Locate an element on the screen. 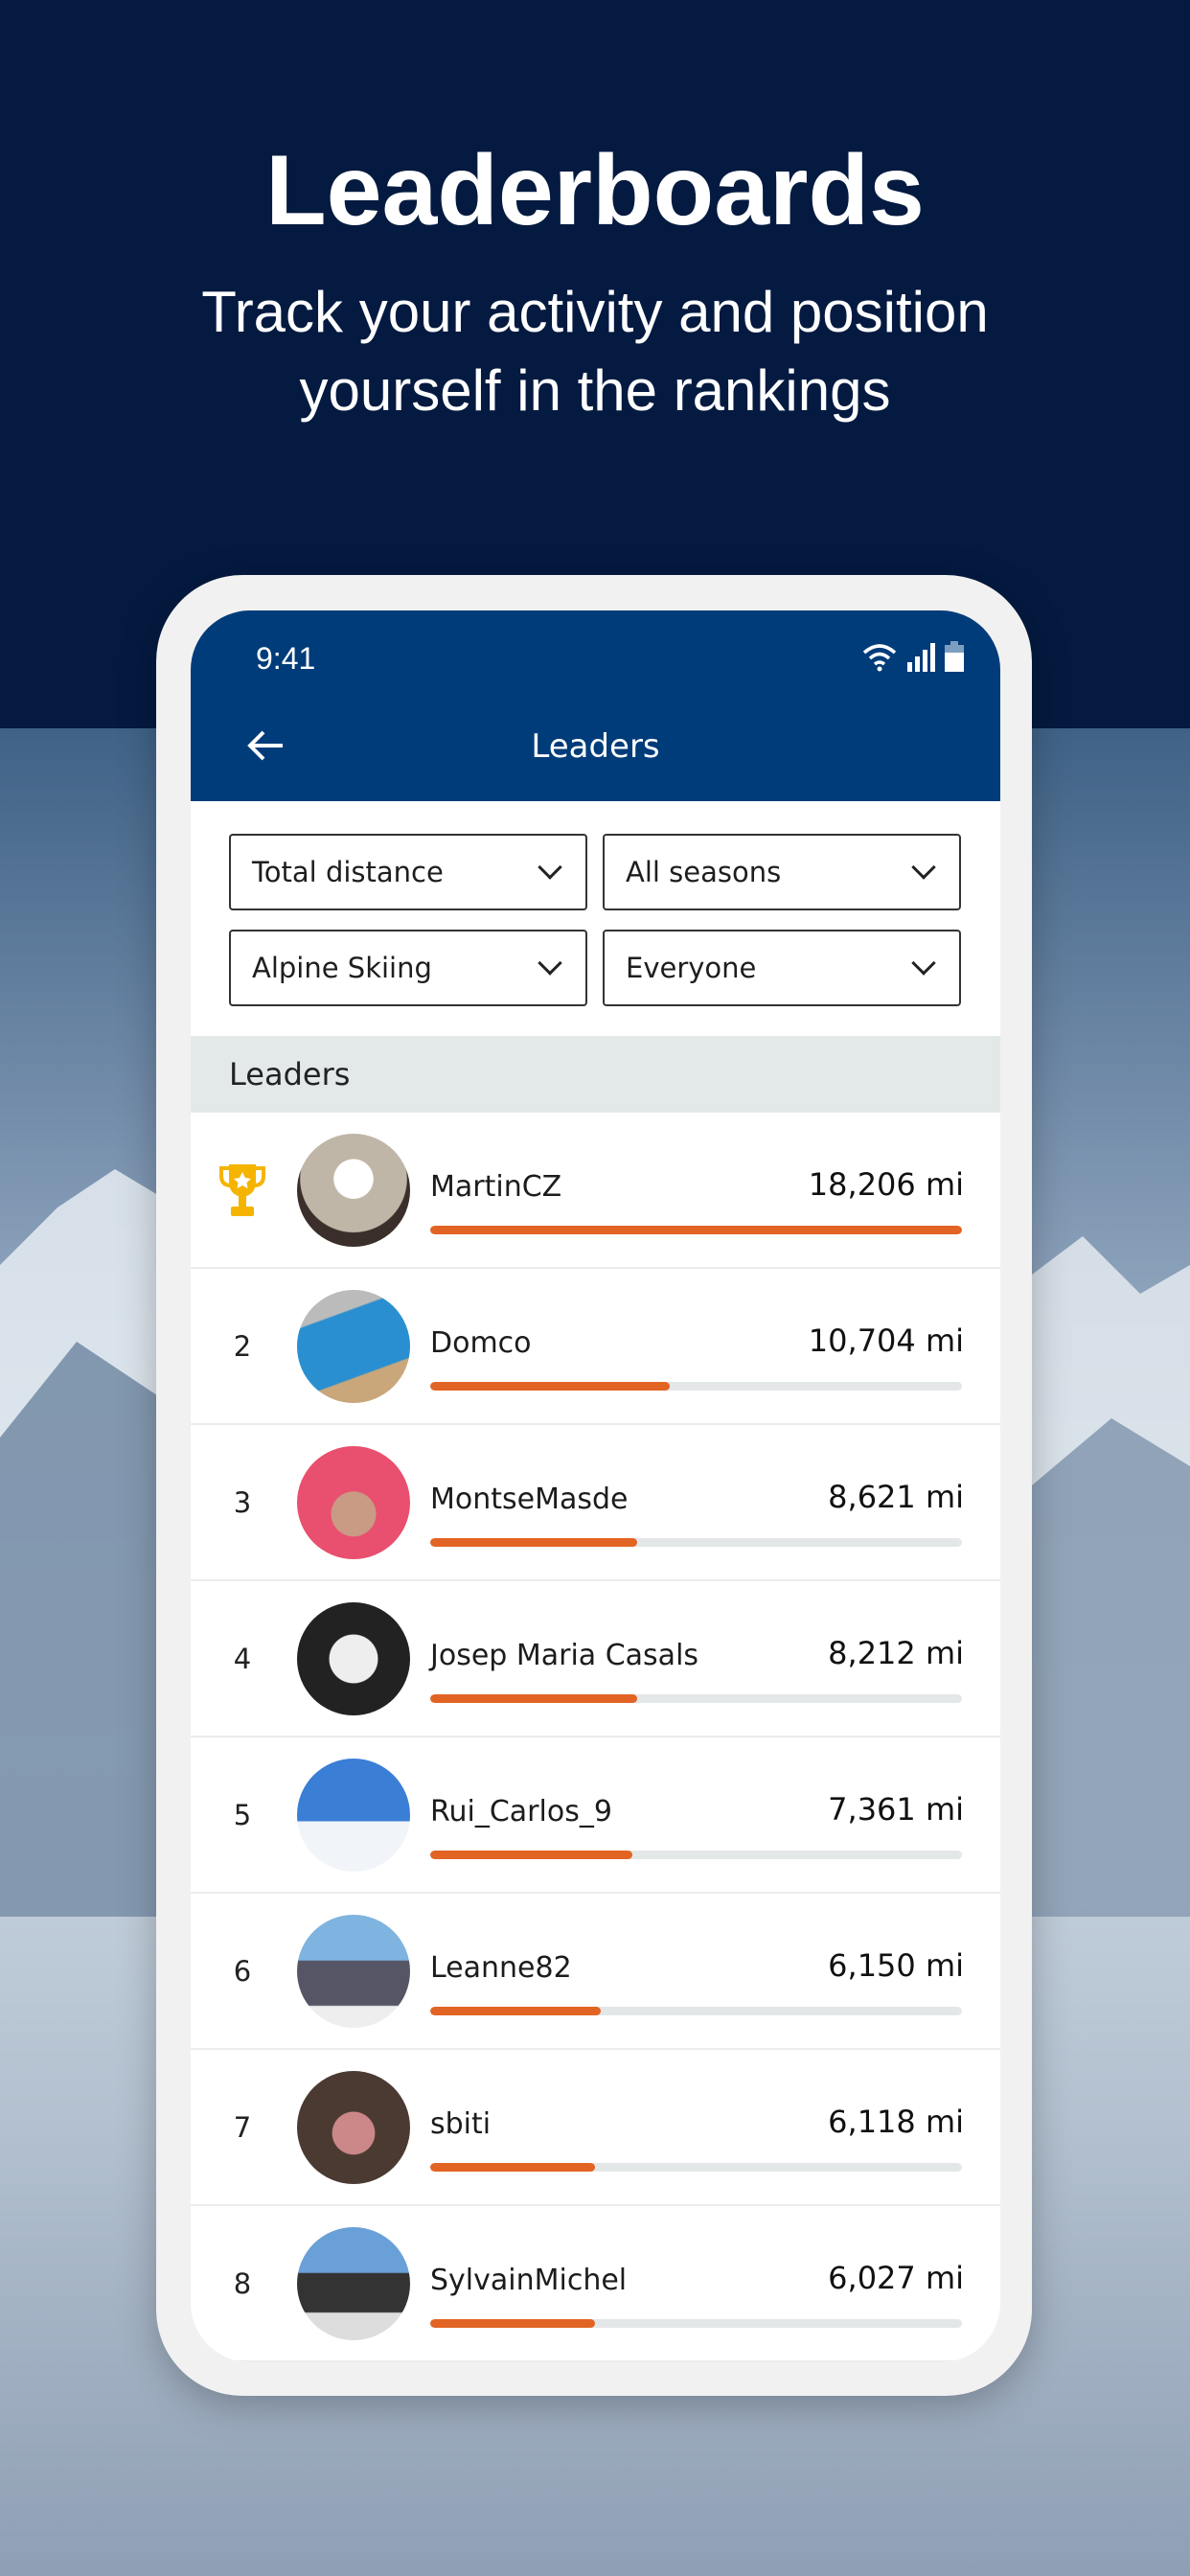  leader-name: SylvainMichel is located at coordinates (528, 2280).